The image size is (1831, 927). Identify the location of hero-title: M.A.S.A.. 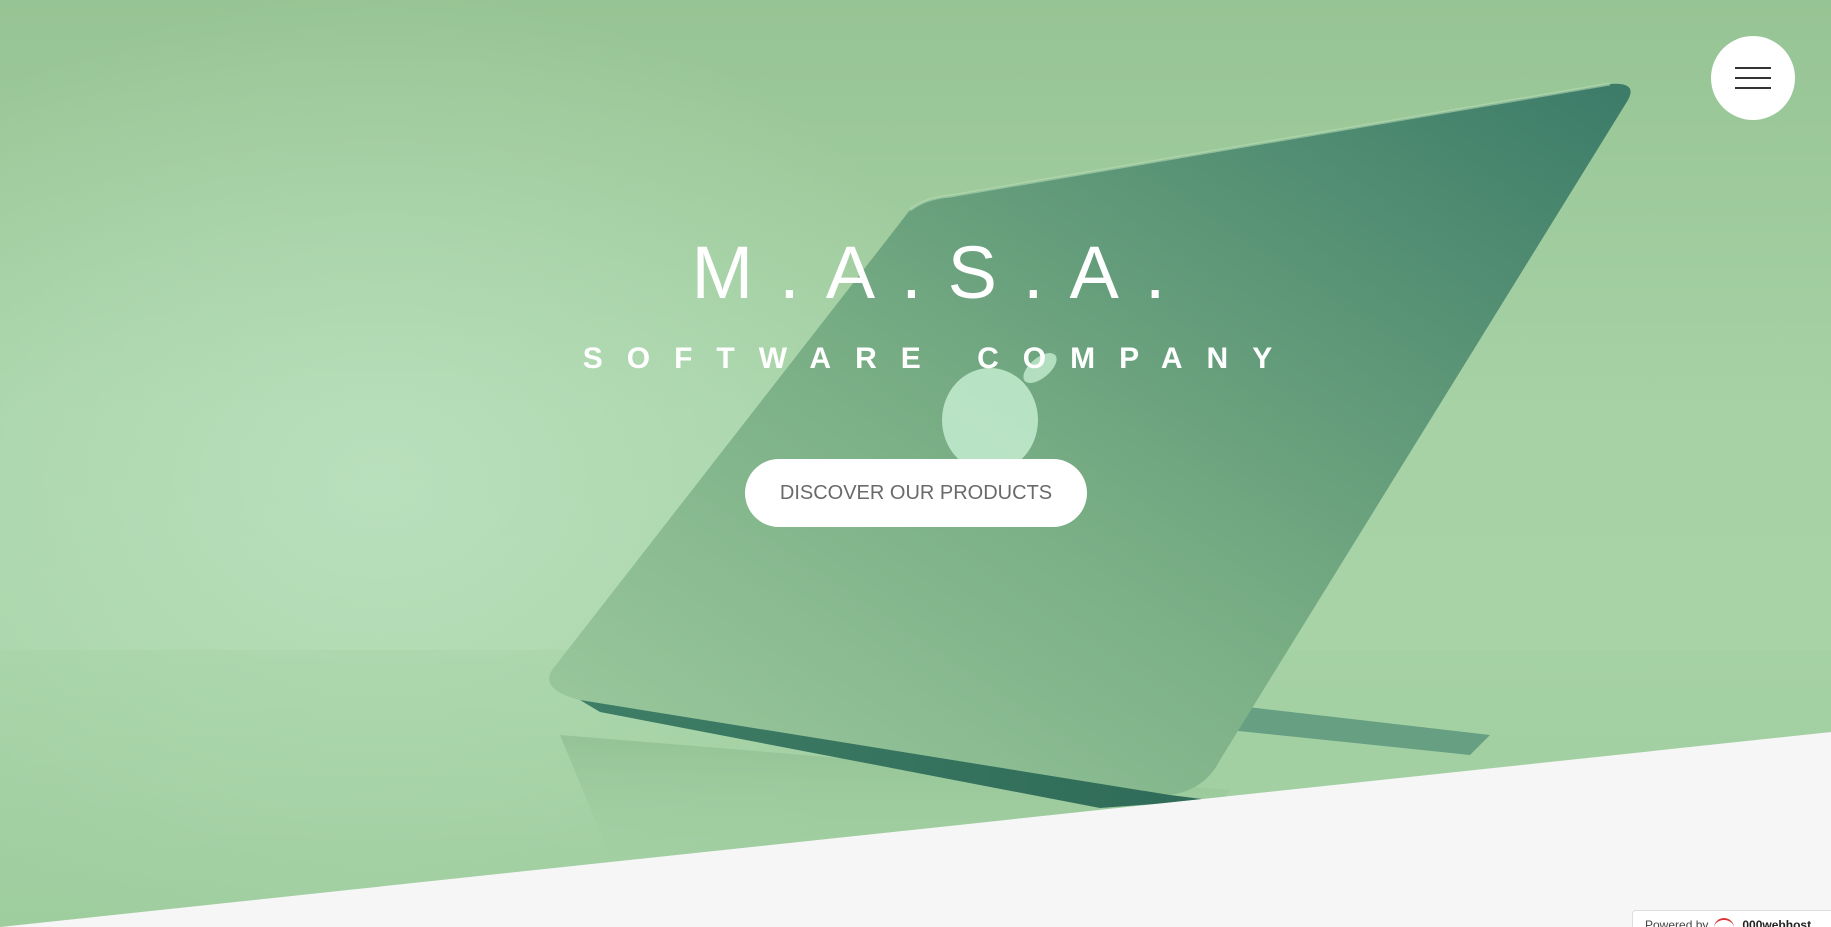
(941, 272).